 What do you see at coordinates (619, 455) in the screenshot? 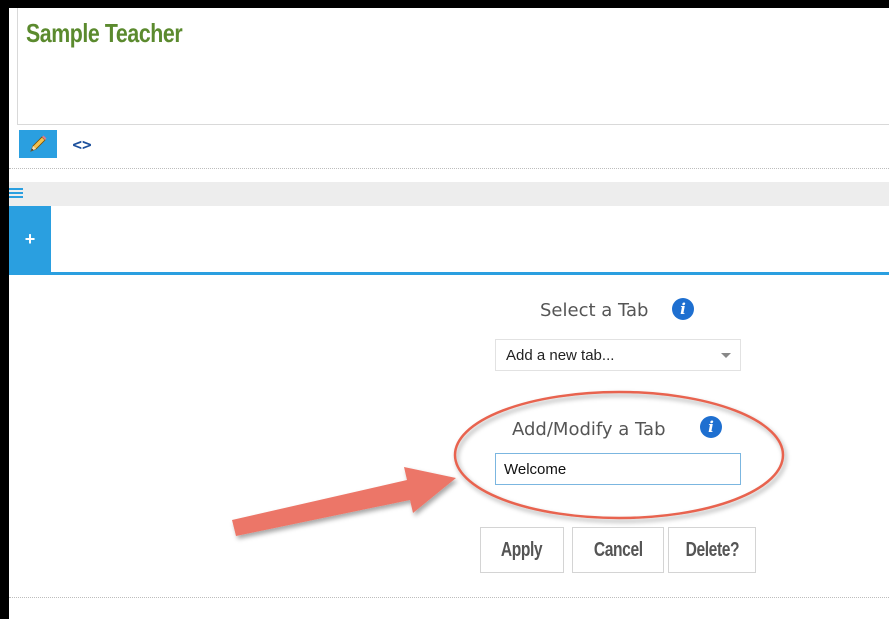
I see `highlight-ellipse` at bounding box center [619, 455].